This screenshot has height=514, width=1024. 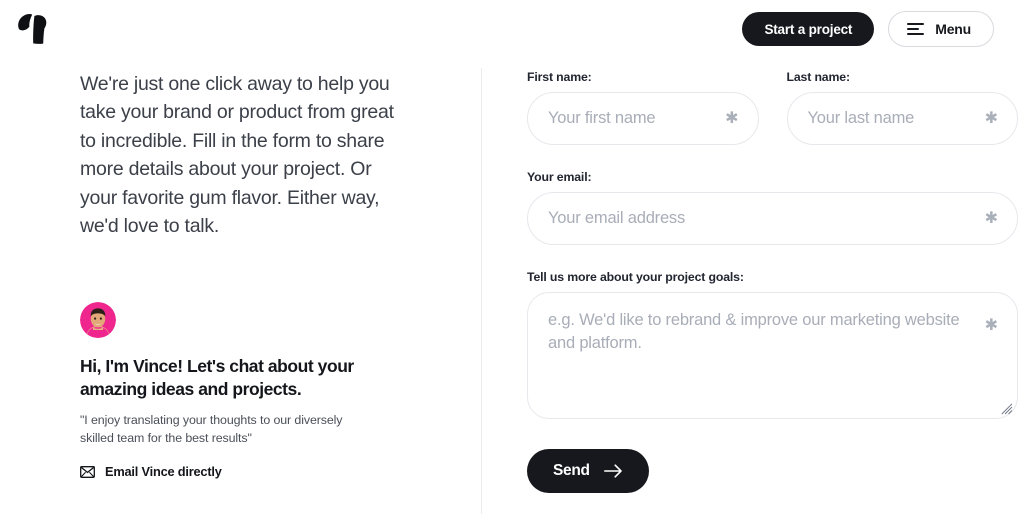 I want to click on first-name-input, so click(x=643, y=118).